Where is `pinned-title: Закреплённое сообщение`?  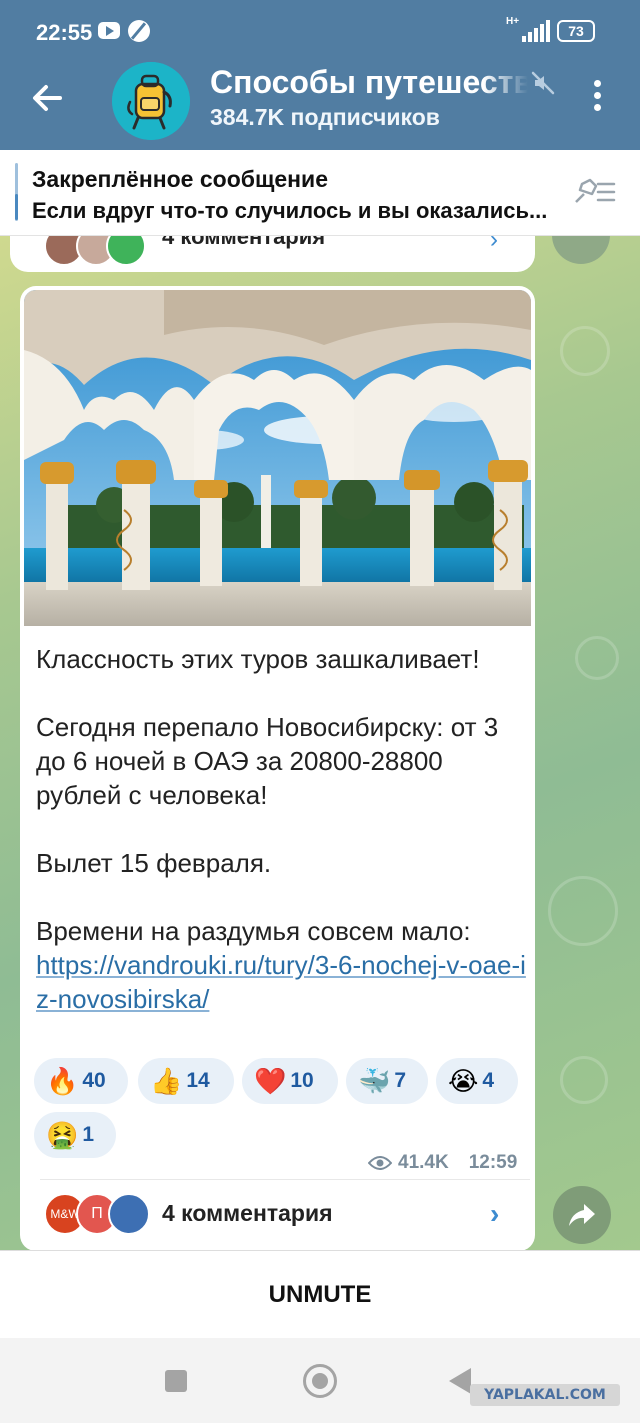
pinned-title: Закреплённое сообщение is located at coordinates (180, 179).